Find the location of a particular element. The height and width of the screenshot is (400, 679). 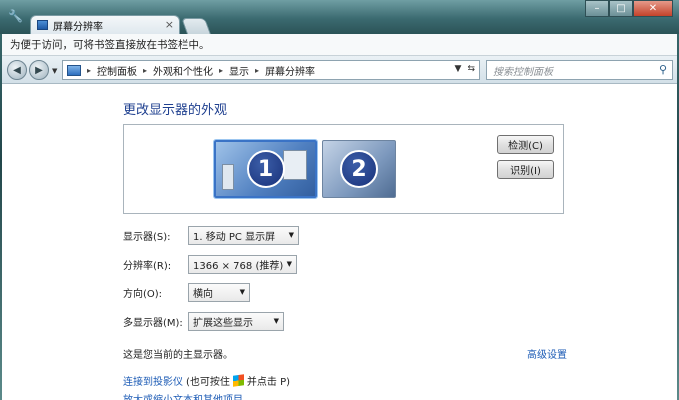

monitor-number-1: 1 is located at coordinates (265, 169).